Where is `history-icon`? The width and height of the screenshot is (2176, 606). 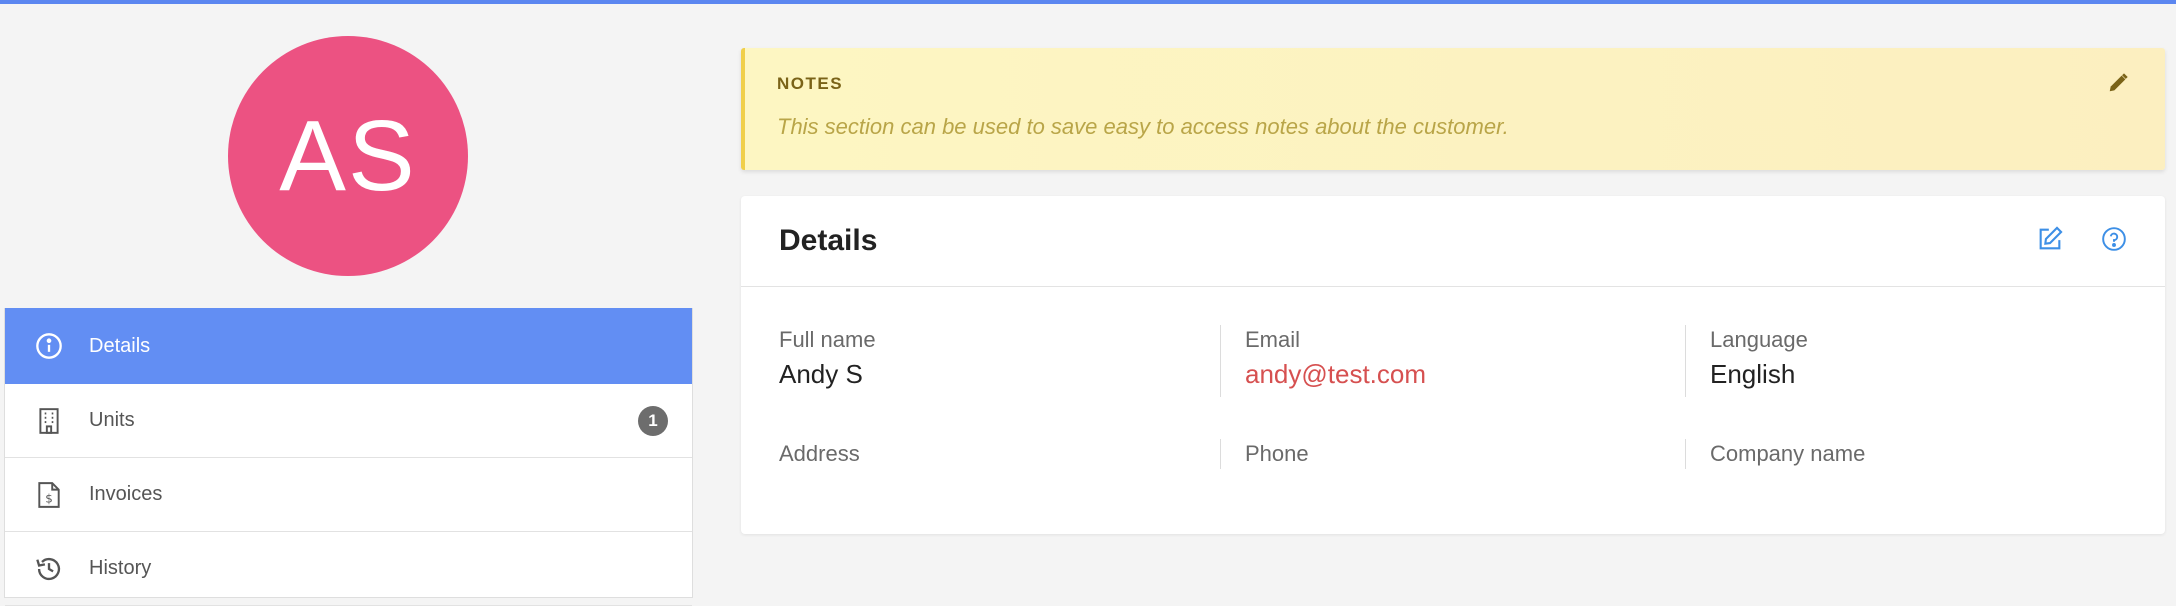 history-icon is located at coordinates (49, 569).